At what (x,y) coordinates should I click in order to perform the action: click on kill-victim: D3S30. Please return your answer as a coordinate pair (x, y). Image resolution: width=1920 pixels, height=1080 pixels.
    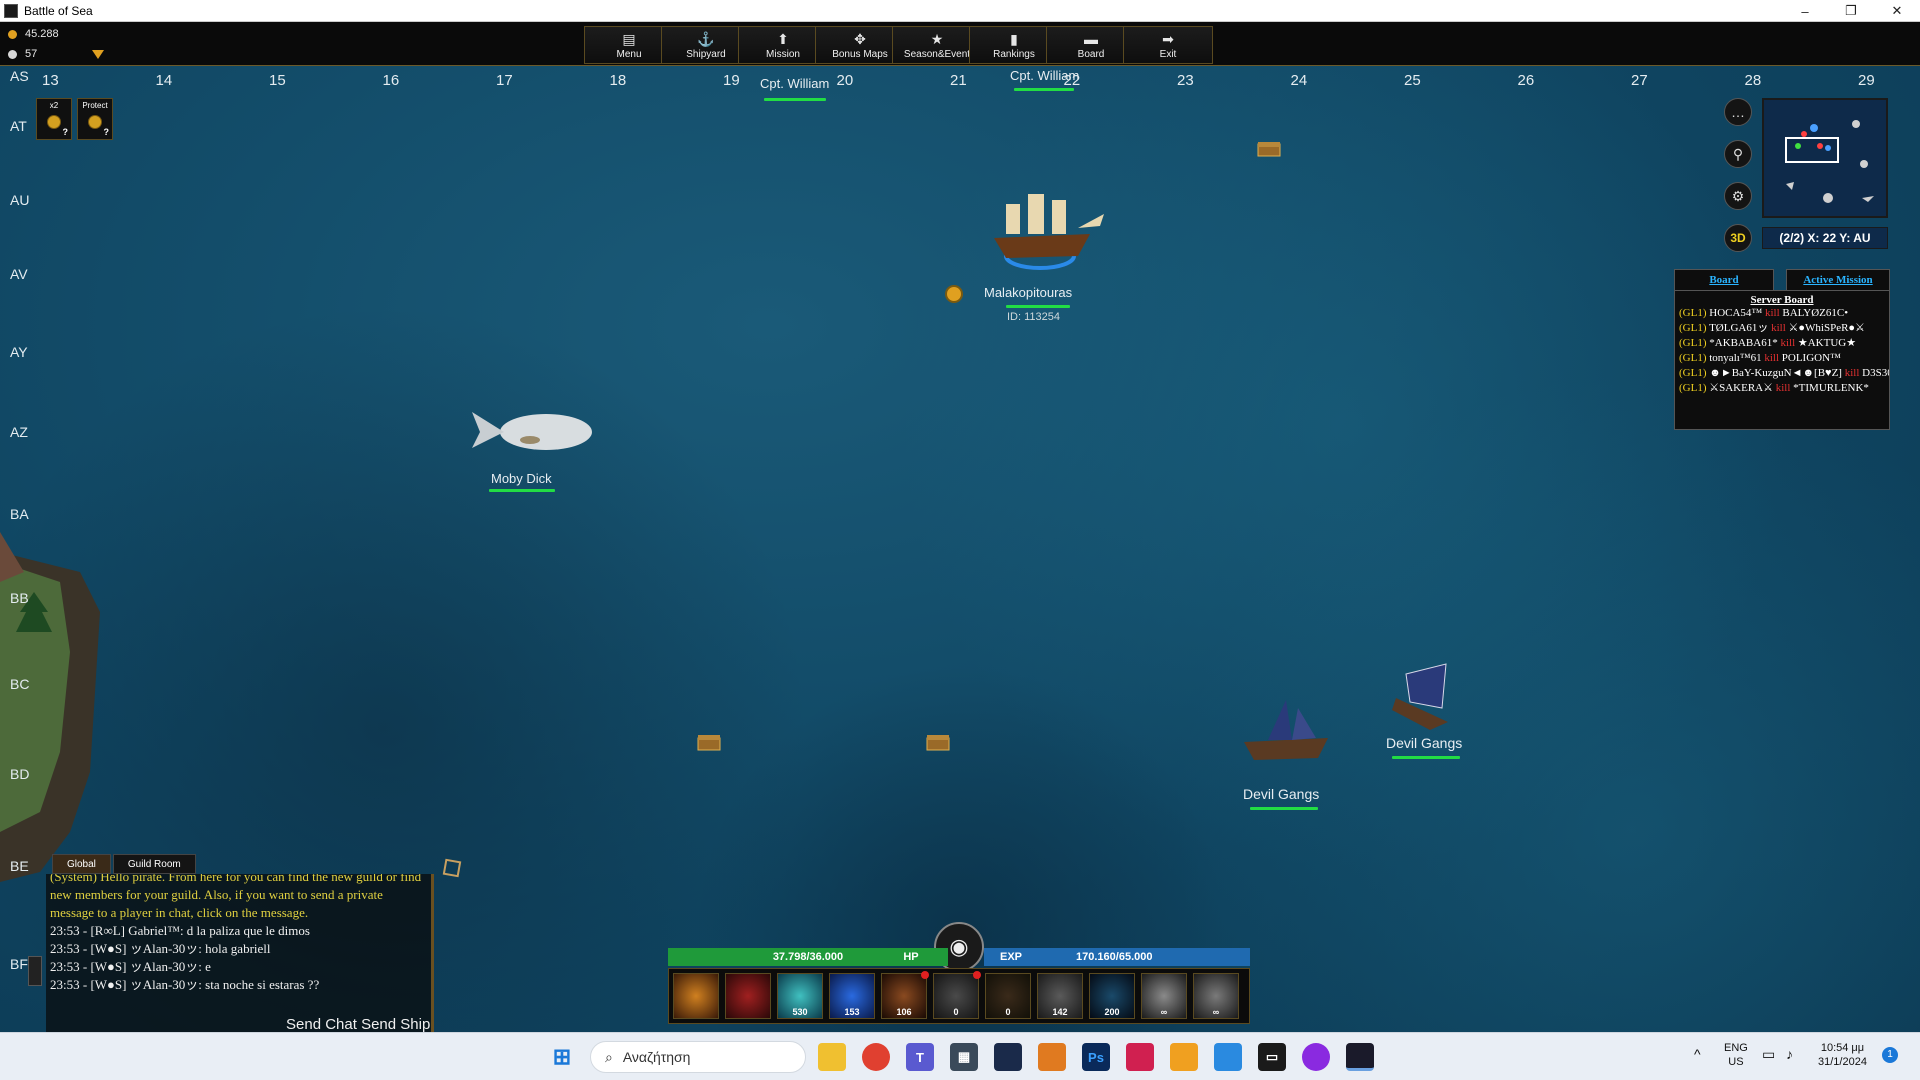
    Looking at the image, I should click on (1875, 373).